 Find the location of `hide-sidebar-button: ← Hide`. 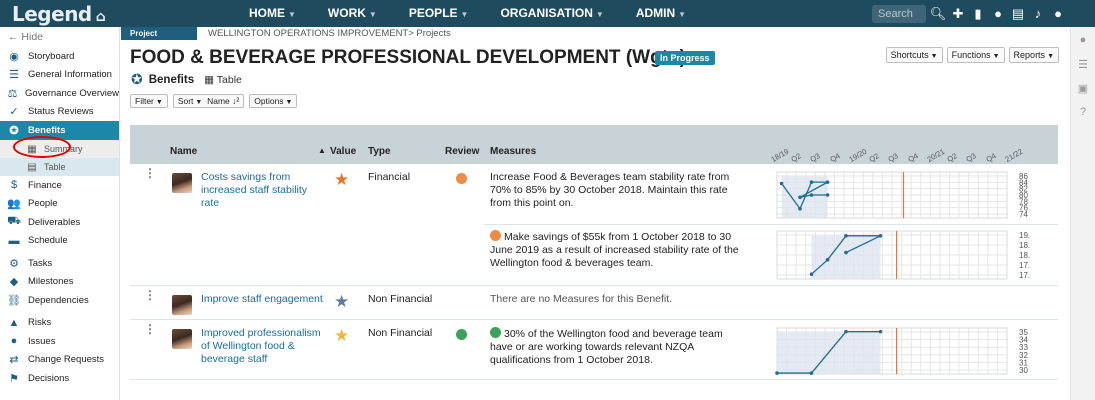

hide-sidebar-button: ← Hide is located at coordinates (59, 37).